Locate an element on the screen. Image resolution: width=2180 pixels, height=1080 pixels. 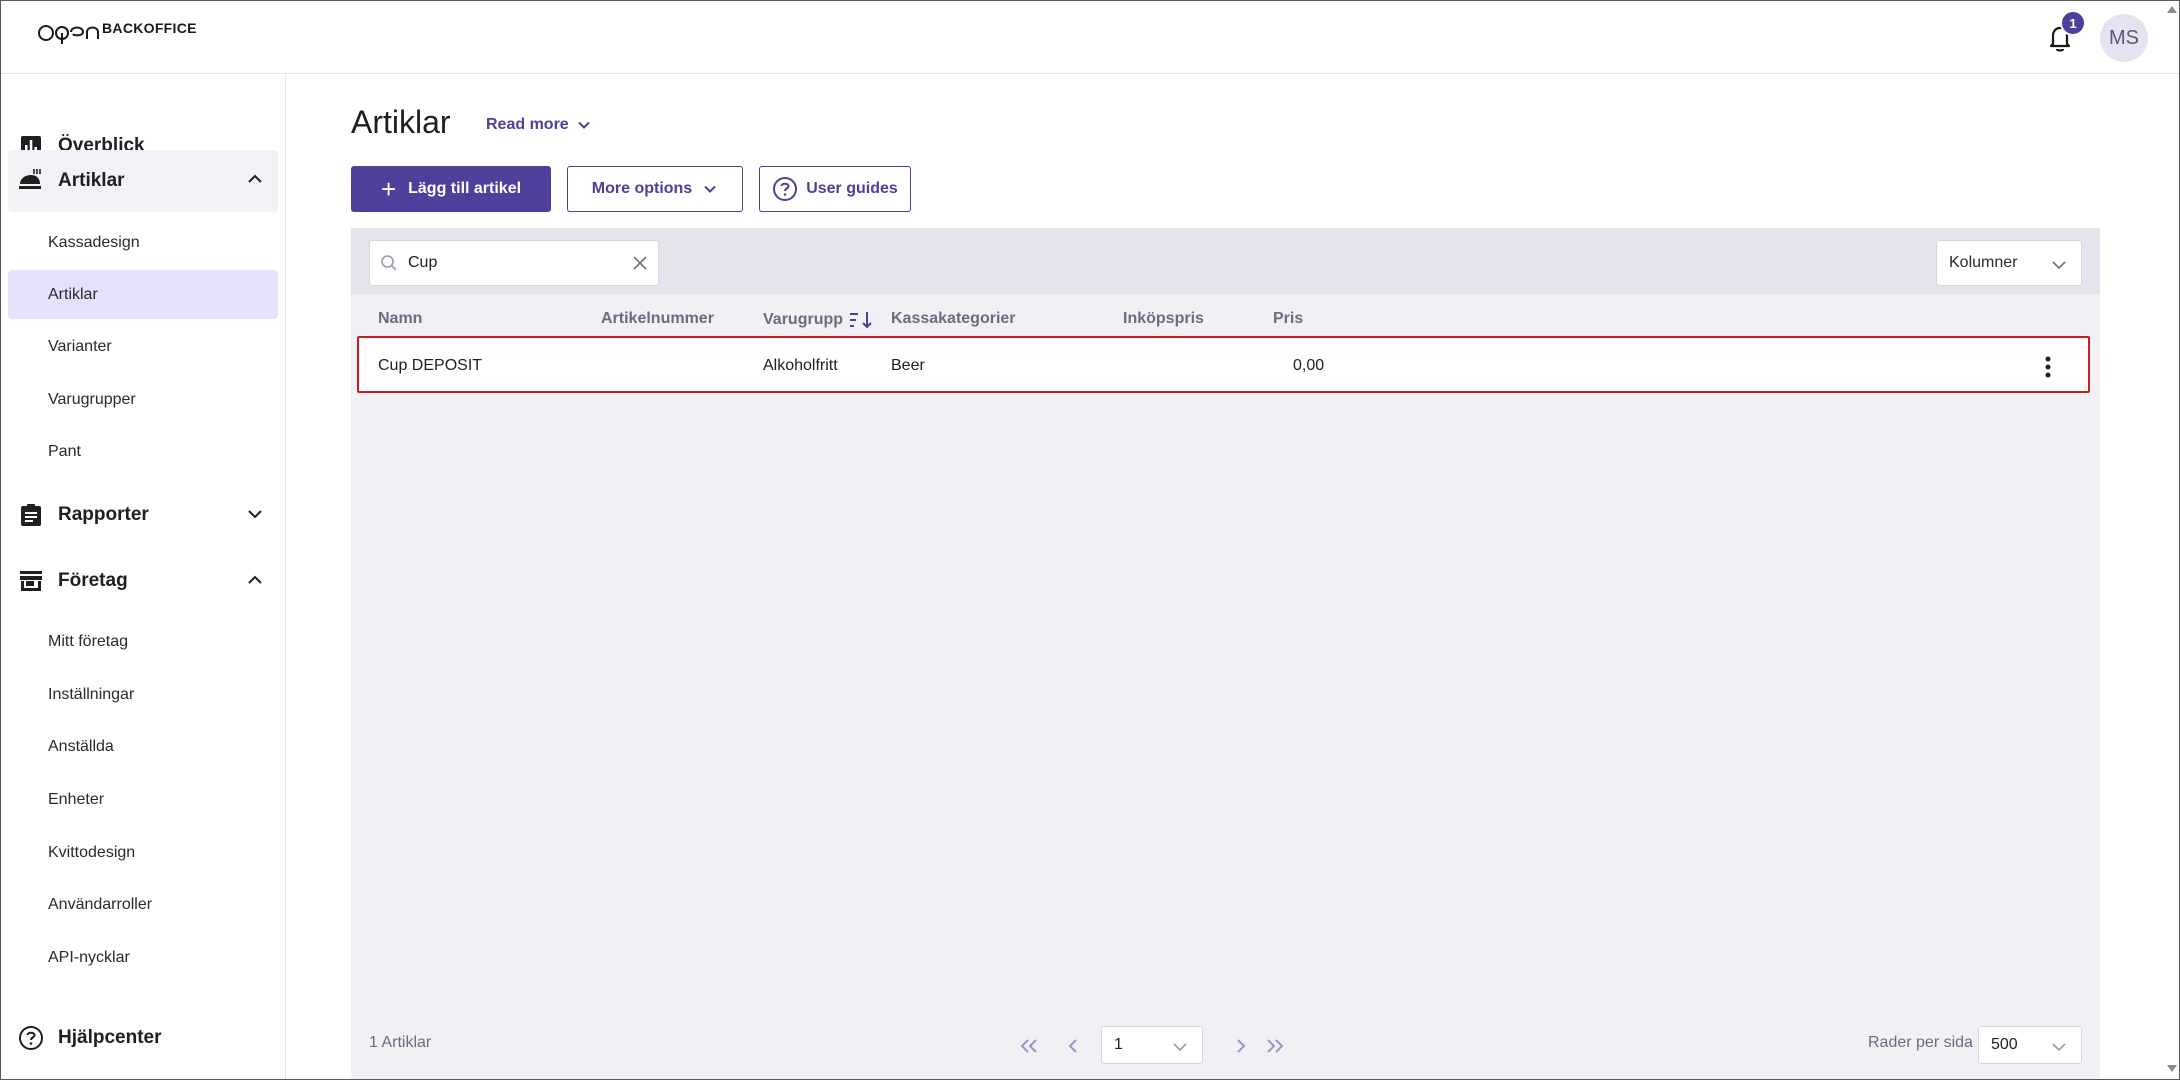
table-row: Cup DEPOSIT Alkoholfritt Beer 0,00 is located at coordinates (1223, 364).